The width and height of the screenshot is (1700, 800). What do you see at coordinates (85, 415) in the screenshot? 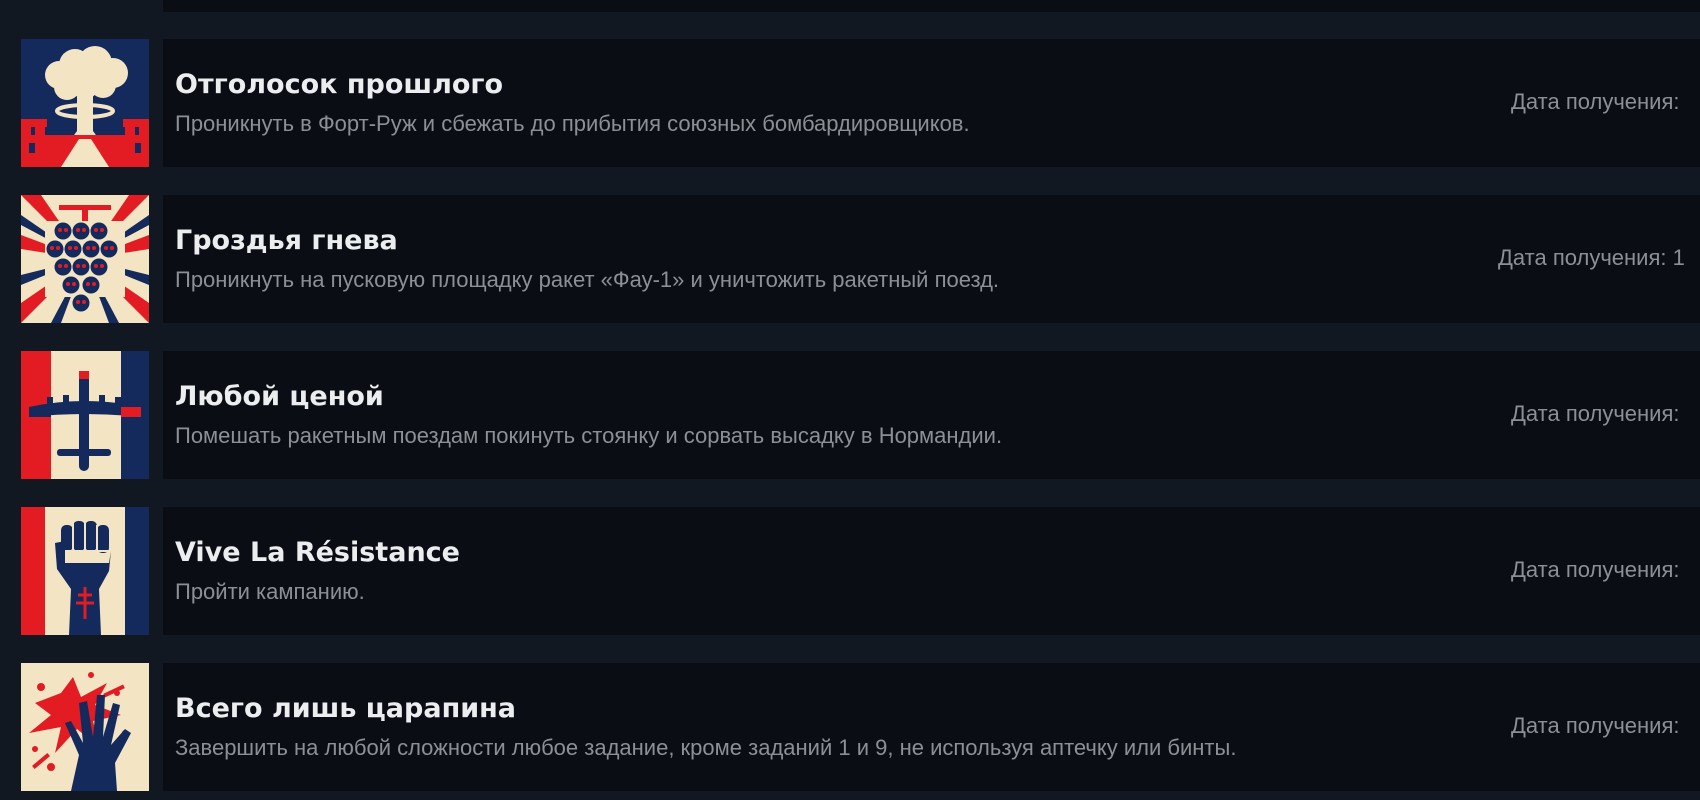
I see `bomber-plane-icon` at bounding box center [85, 415].